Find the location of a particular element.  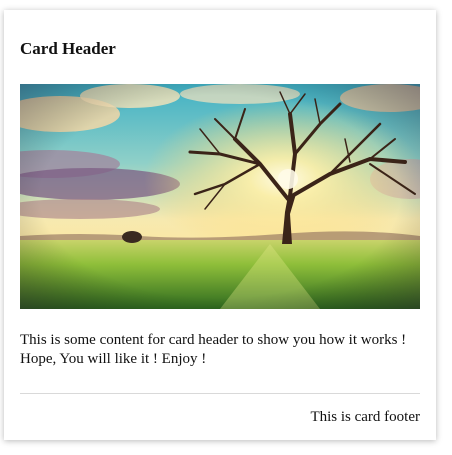

card-header: Card Header is located at coordinates (68, 48).